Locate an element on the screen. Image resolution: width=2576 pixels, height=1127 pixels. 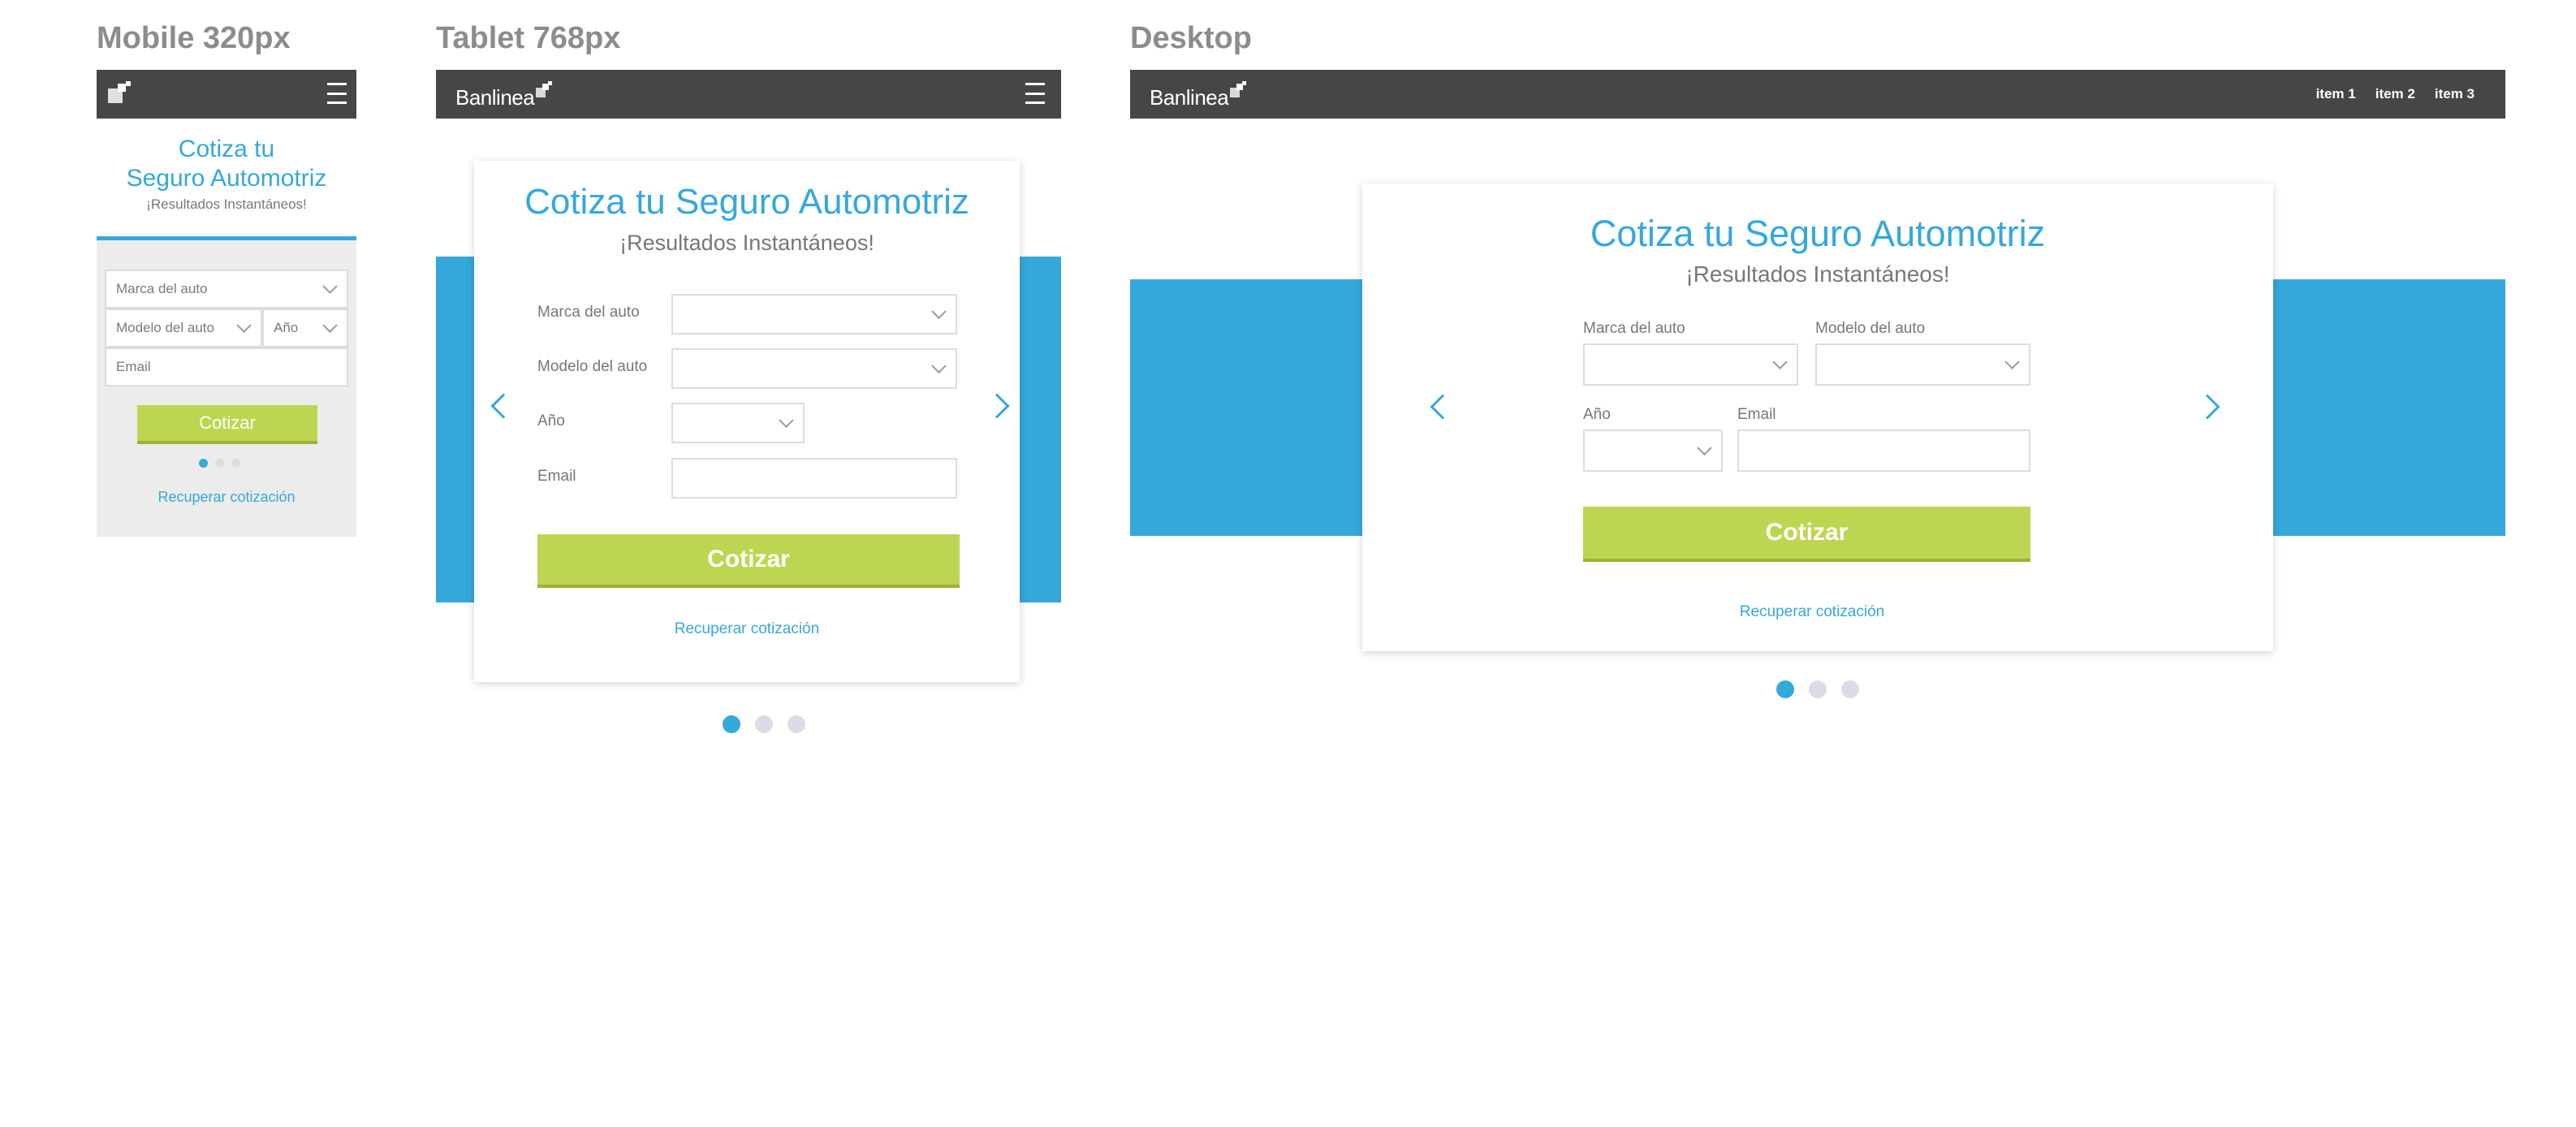
tablet-recuperar-link: Recuperar cotización is located at coordinates (747, 629).